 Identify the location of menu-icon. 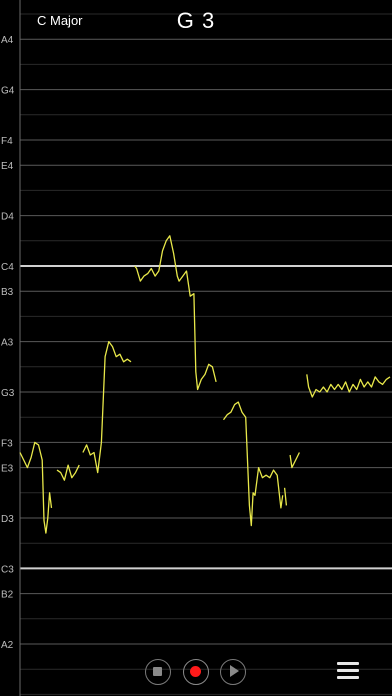
(348, 663).